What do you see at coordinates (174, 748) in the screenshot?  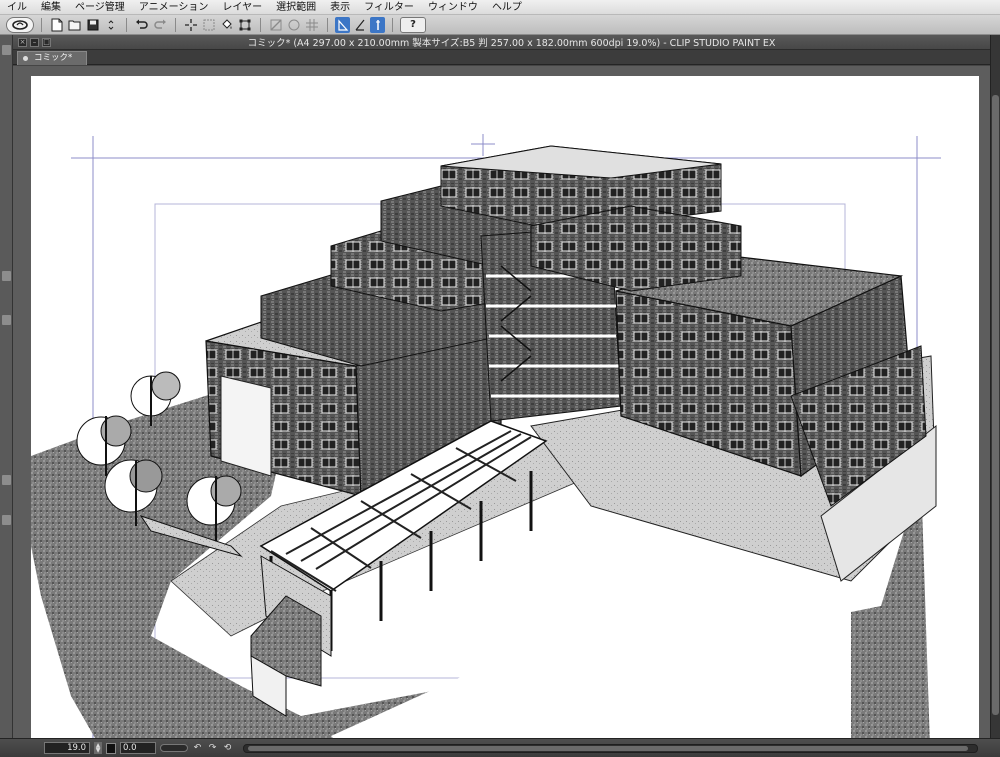 I see `rotation-slider` at bounding box center [174, 748].